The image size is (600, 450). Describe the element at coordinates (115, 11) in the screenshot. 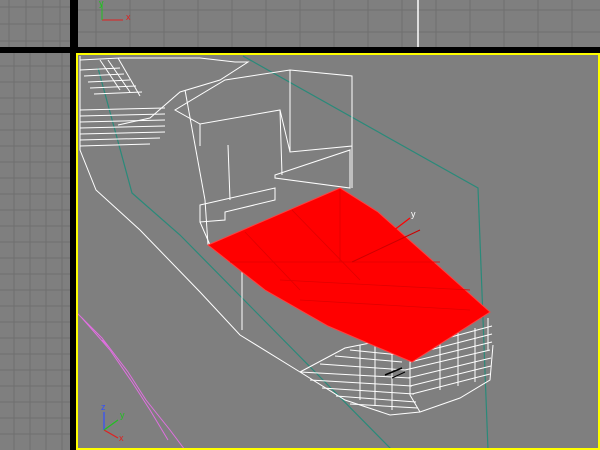

I see `top-right-axis-tripod: x y` at that location.